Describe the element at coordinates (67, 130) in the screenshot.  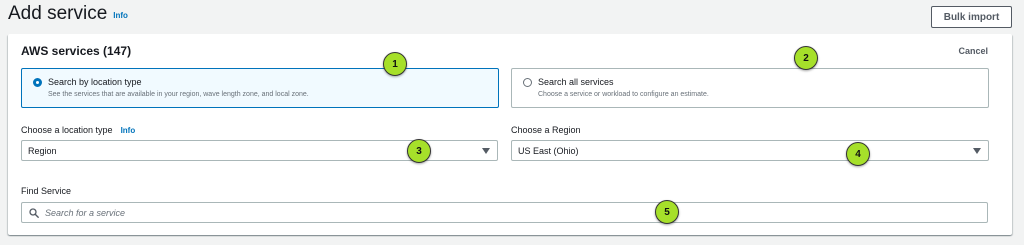
I see `location-type-label-text: Choose a location type` at that location.